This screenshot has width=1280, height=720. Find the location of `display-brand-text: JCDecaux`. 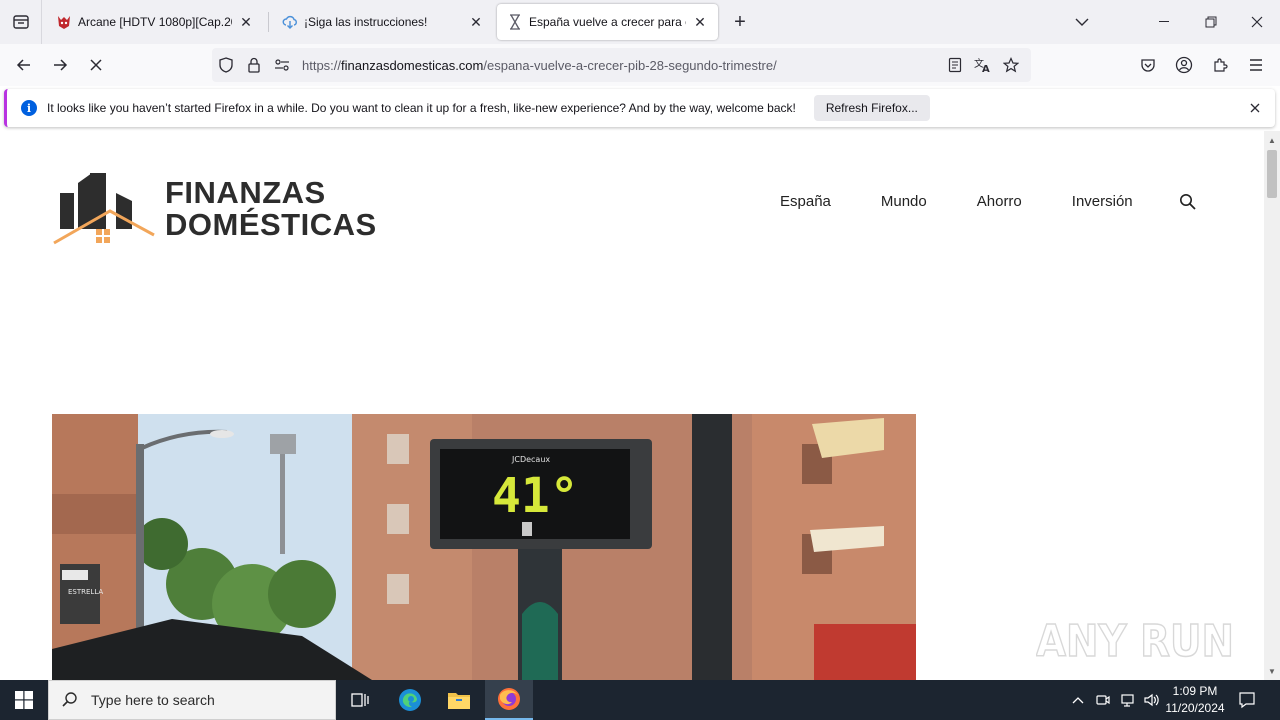

display-brand-text: JCDecaux is located at coordinates (530, 459).